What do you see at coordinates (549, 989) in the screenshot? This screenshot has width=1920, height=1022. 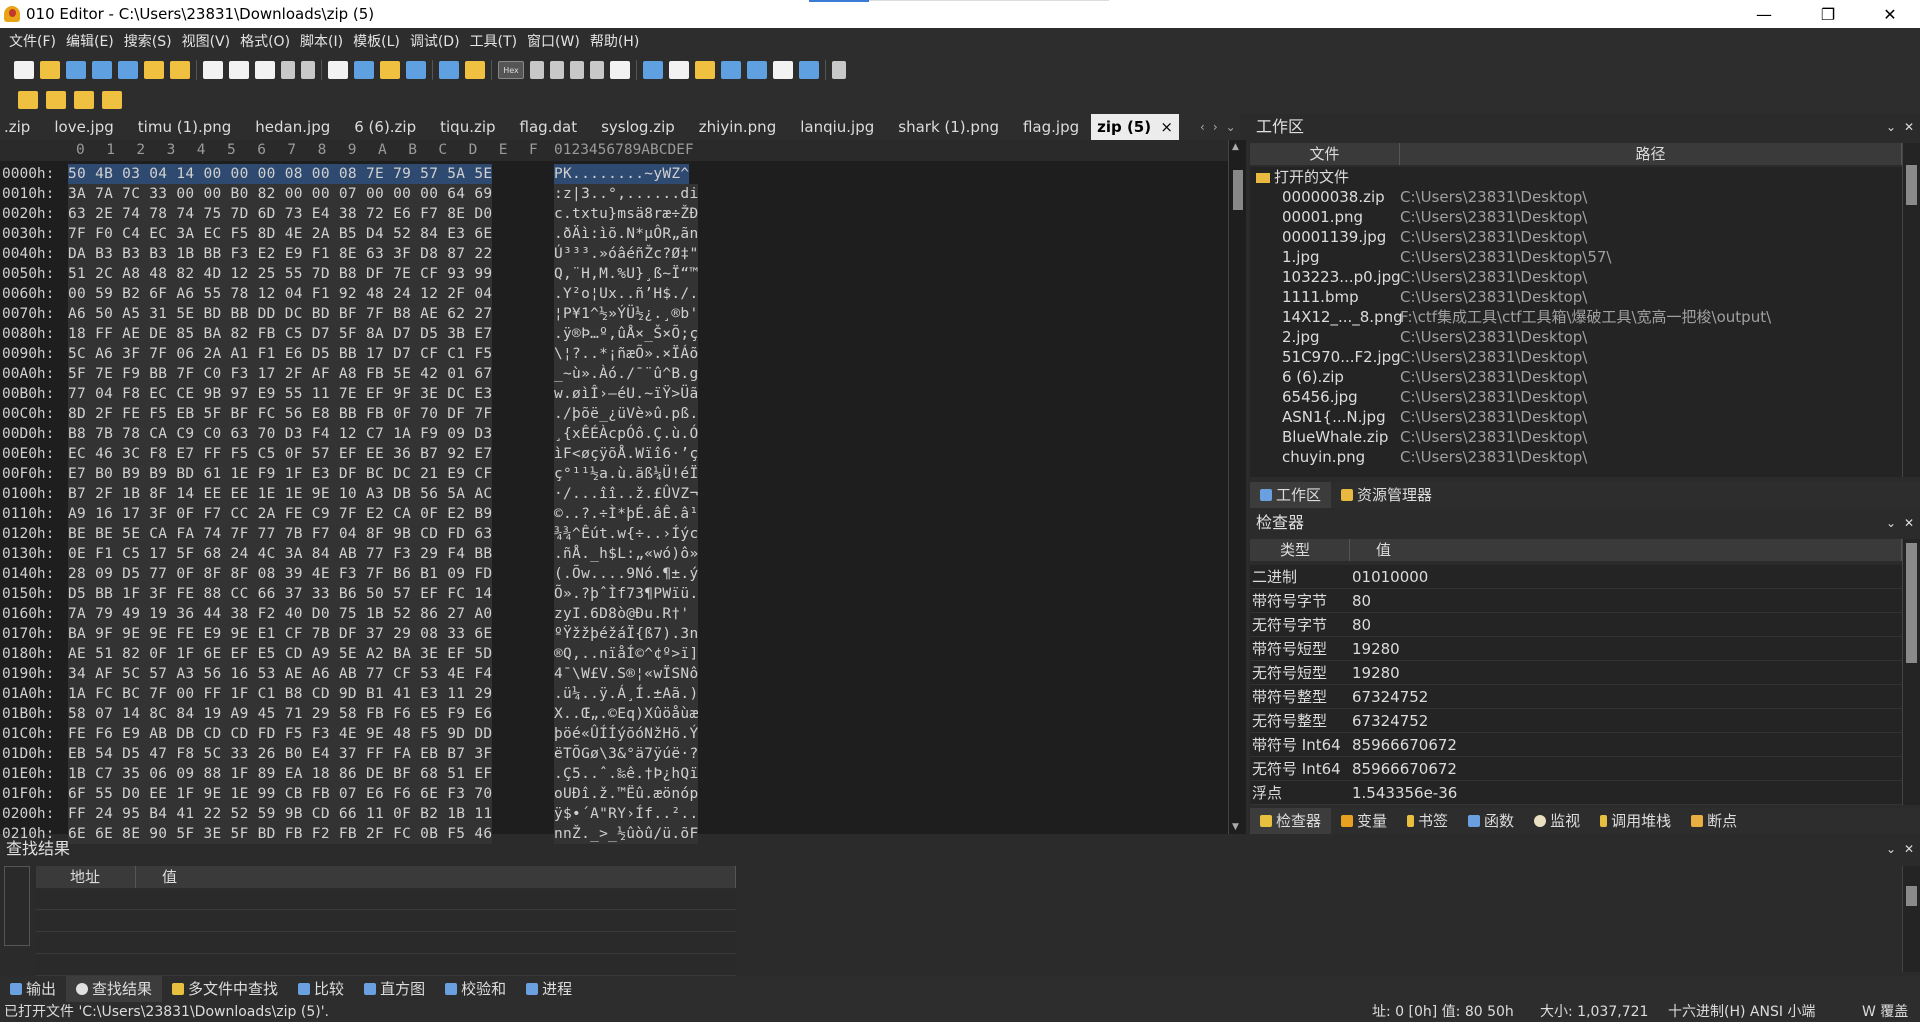 I see `tab-process: 进程` at bounding box center [549, 989].